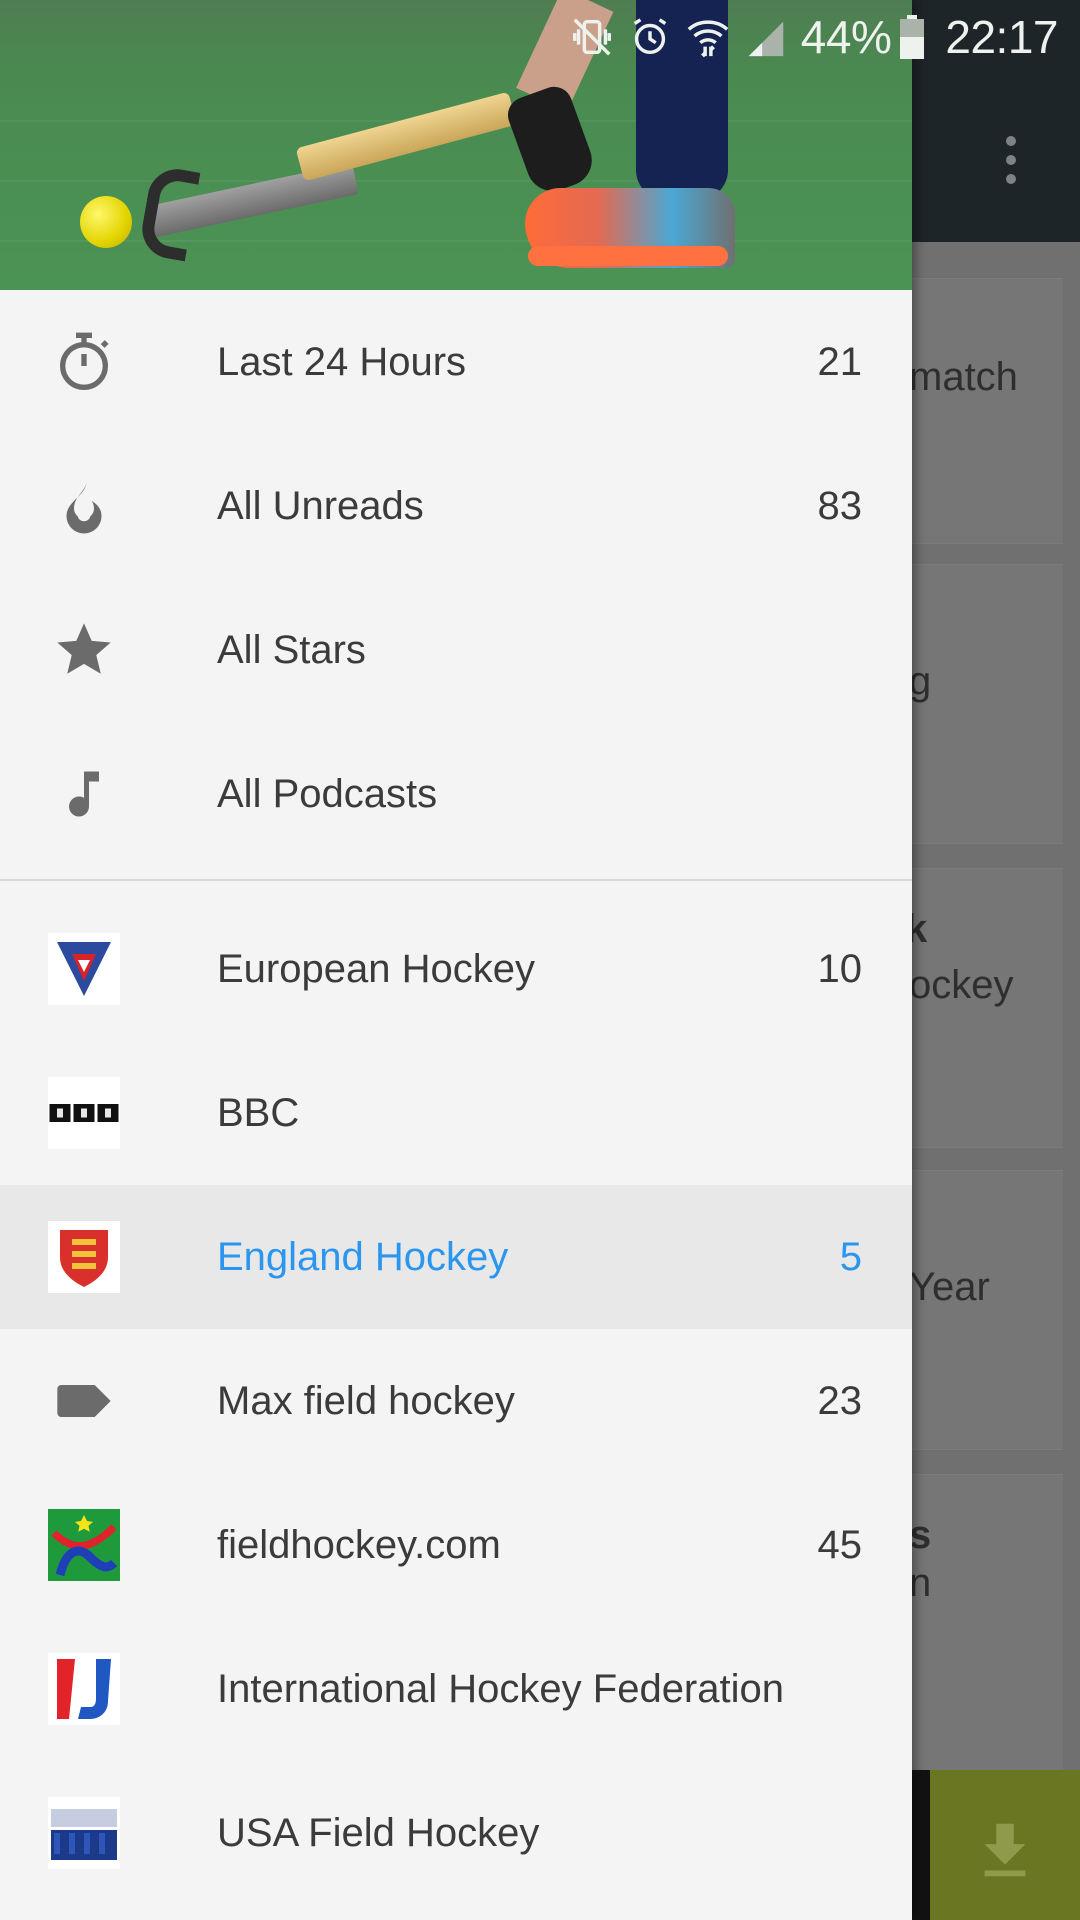 The height and width of the screenshot is (1920, 1080). I want to click on nav-item-usa-field-hockey: USA Field Hockey, so click(456, 1833).